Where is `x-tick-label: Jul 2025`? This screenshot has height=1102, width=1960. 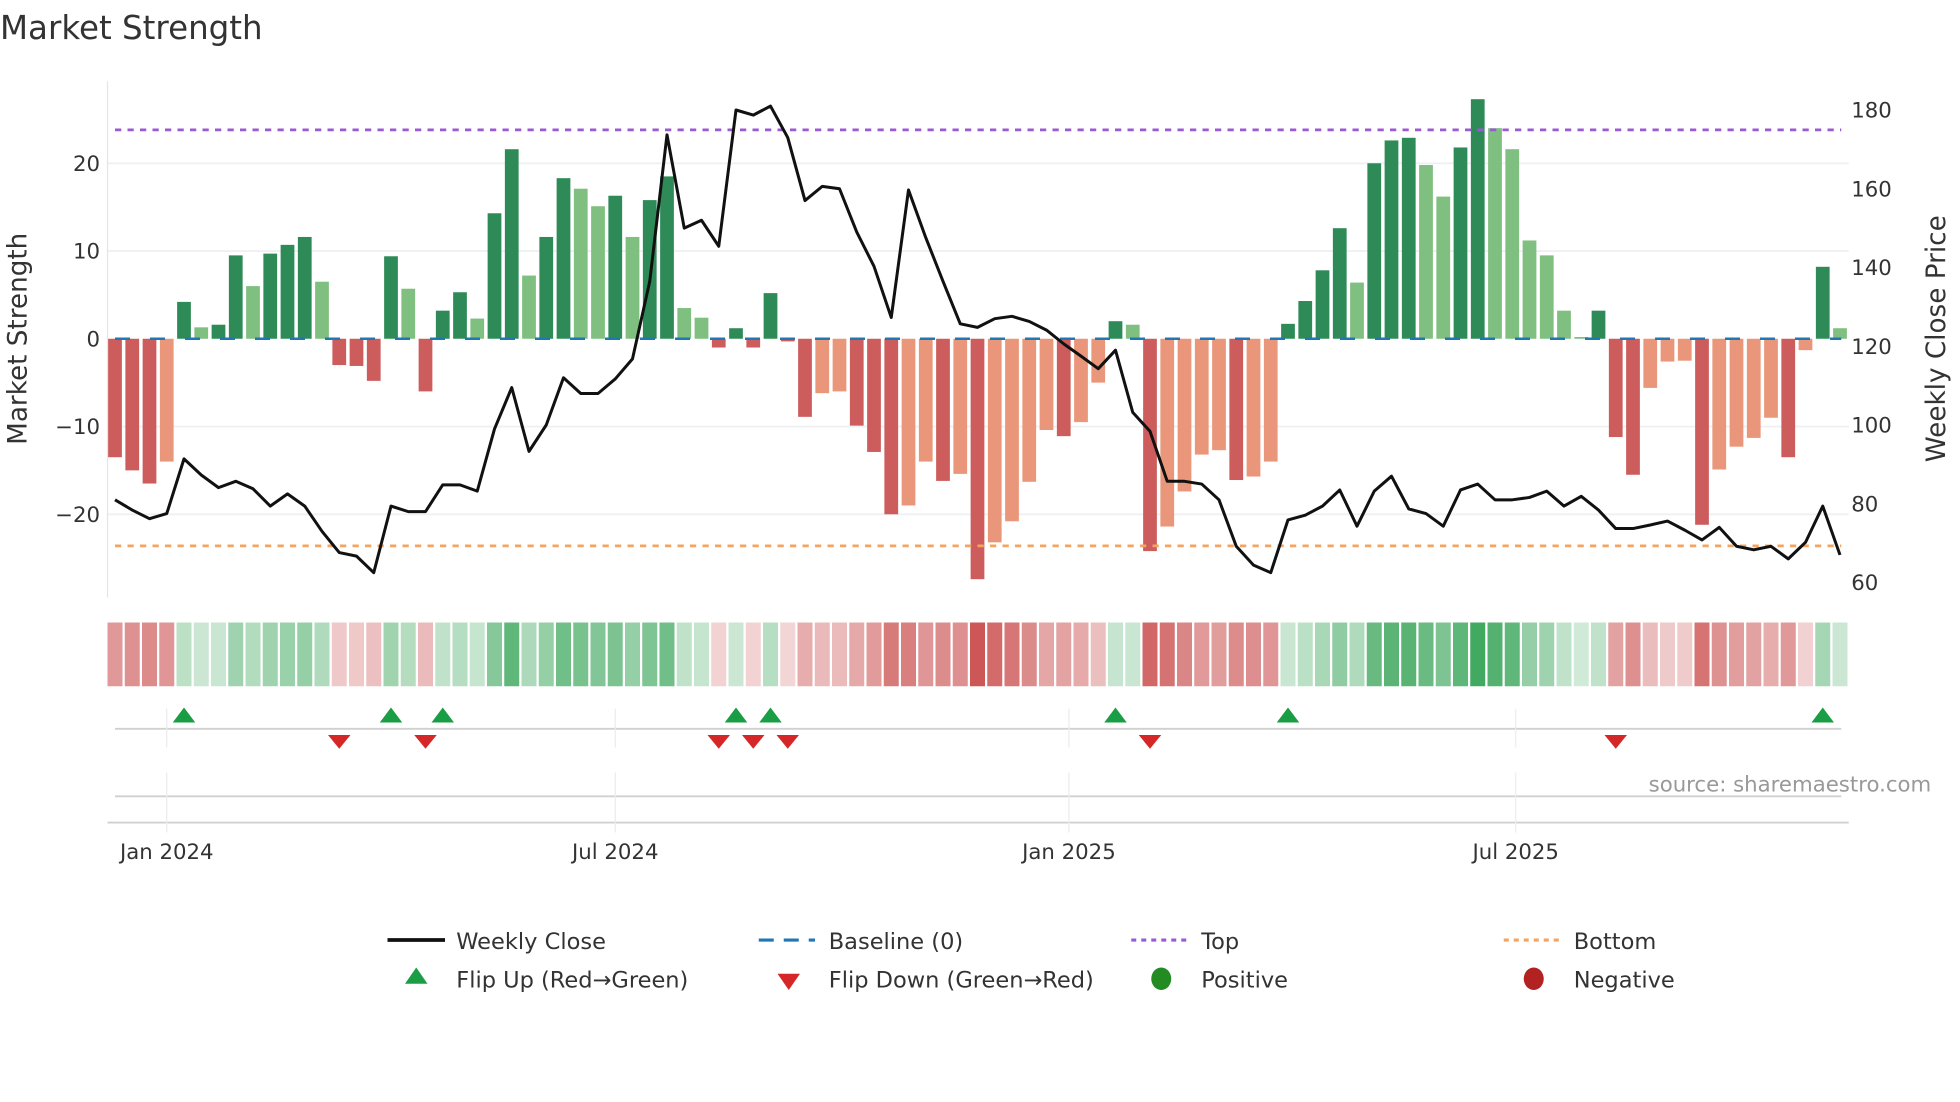
x-tick-label: Jul 2025 is located at coordinates (1514, 852).